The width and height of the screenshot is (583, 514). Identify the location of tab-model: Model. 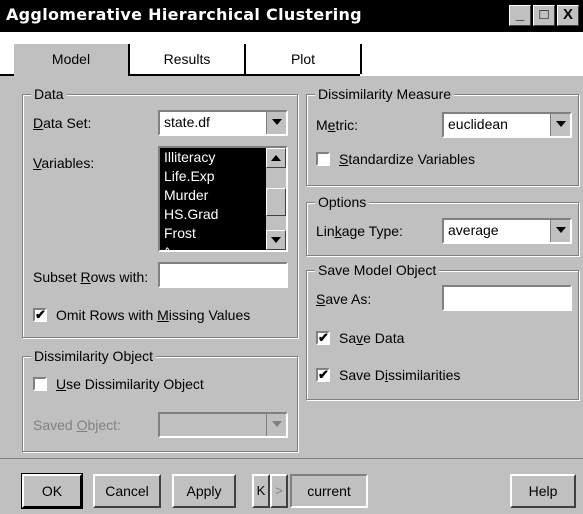
(71, 60).